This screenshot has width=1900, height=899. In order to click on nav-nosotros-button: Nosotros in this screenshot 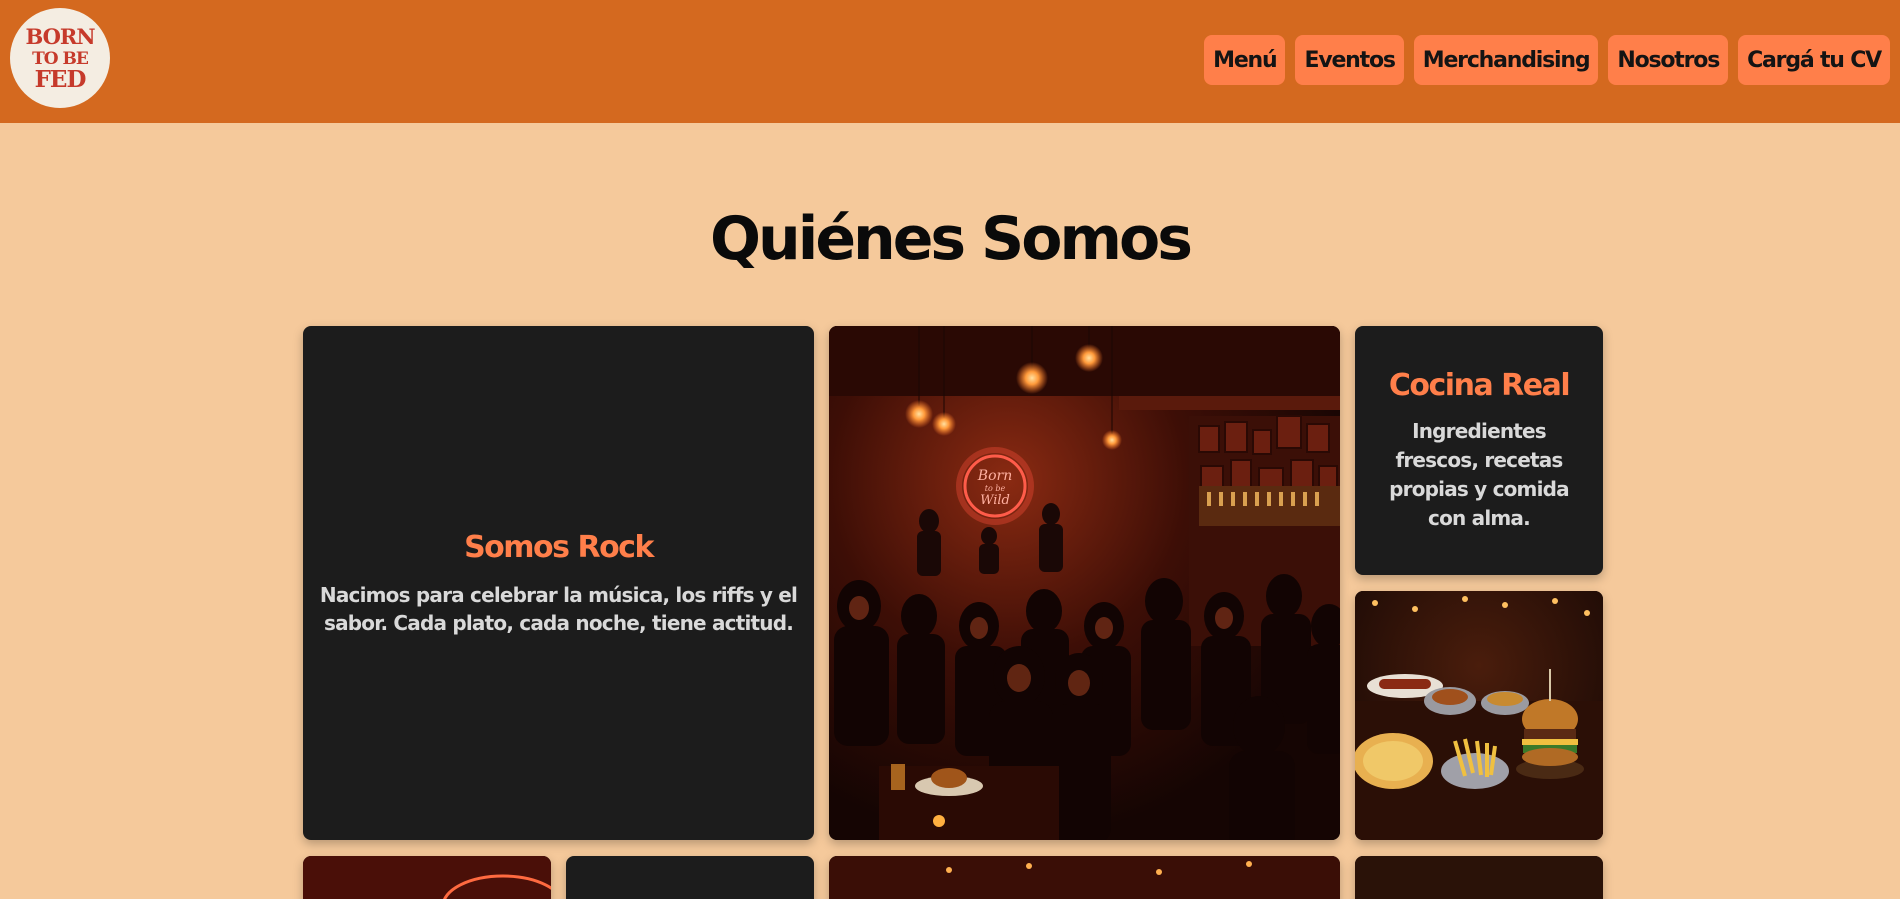, I will do `click(1668, 60)`.